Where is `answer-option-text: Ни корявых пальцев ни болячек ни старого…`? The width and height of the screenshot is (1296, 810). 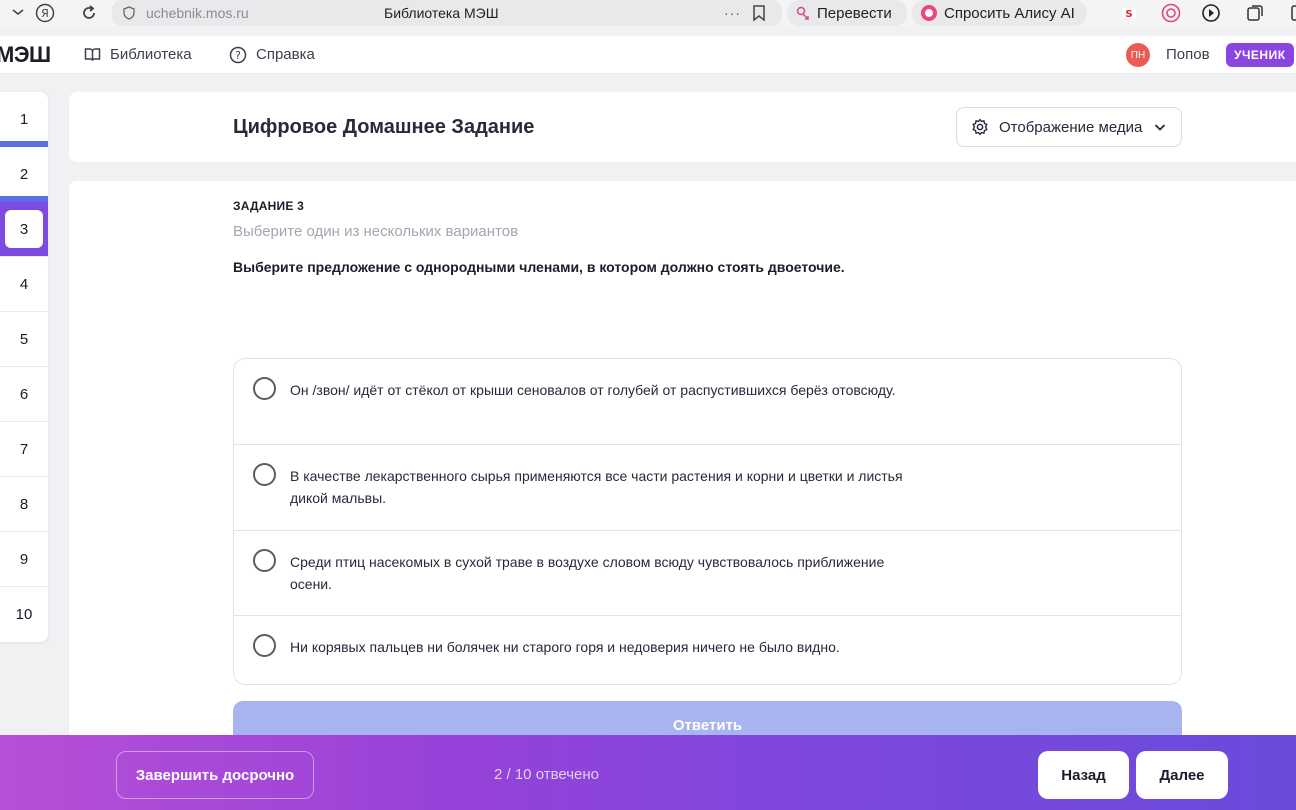 answer-option-text: Ни корявых пальцев ни болячек ни старого… is located at coordinates (565, 647).